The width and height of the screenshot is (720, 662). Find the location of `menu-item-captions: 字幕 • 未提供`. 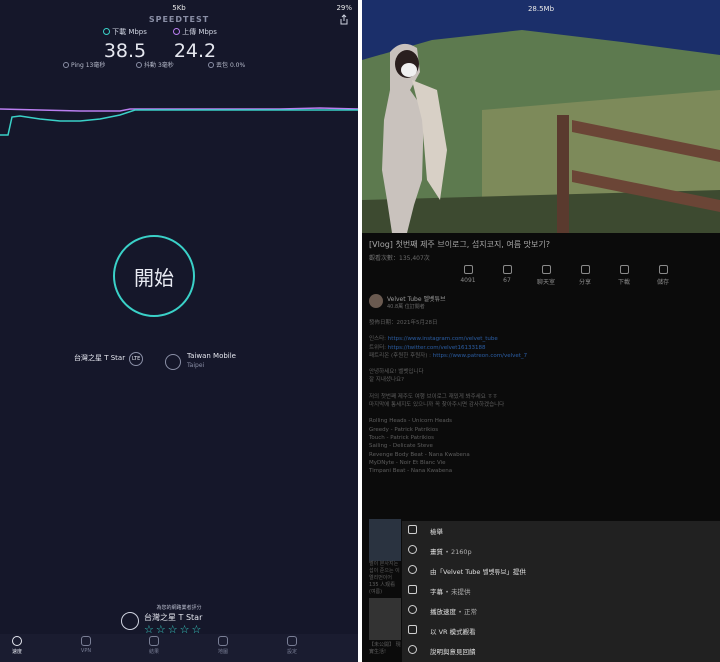

menu-item-captions: 字幕 • 未提供 is located at coordinates (561, 591).